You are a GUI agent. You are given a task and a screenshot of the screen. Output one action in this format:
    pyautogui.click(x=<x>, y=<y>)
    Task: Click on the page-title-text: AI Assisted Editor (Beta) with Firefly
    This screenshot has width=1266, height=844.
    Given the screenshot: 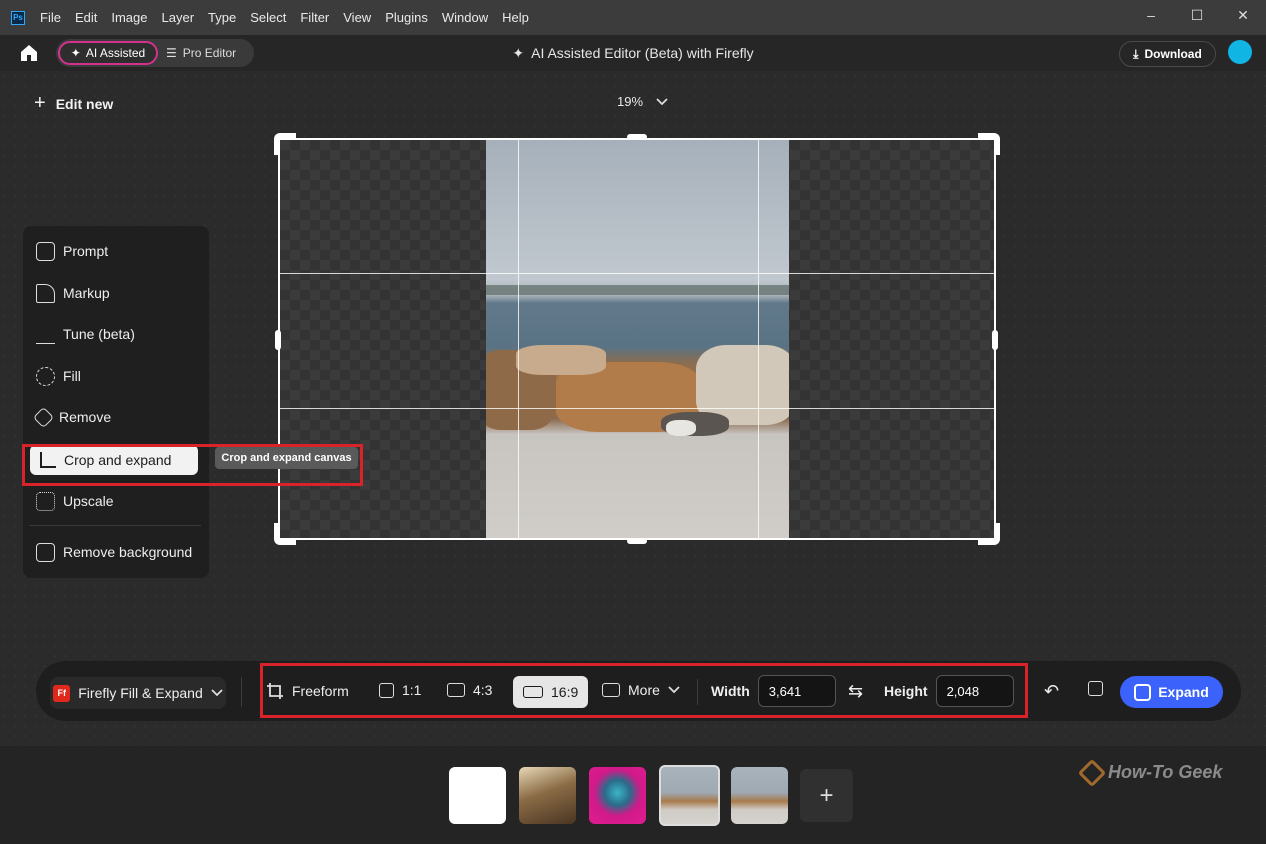 What is the action you would take?
    pyautogui.click(x=642, y=53)
    